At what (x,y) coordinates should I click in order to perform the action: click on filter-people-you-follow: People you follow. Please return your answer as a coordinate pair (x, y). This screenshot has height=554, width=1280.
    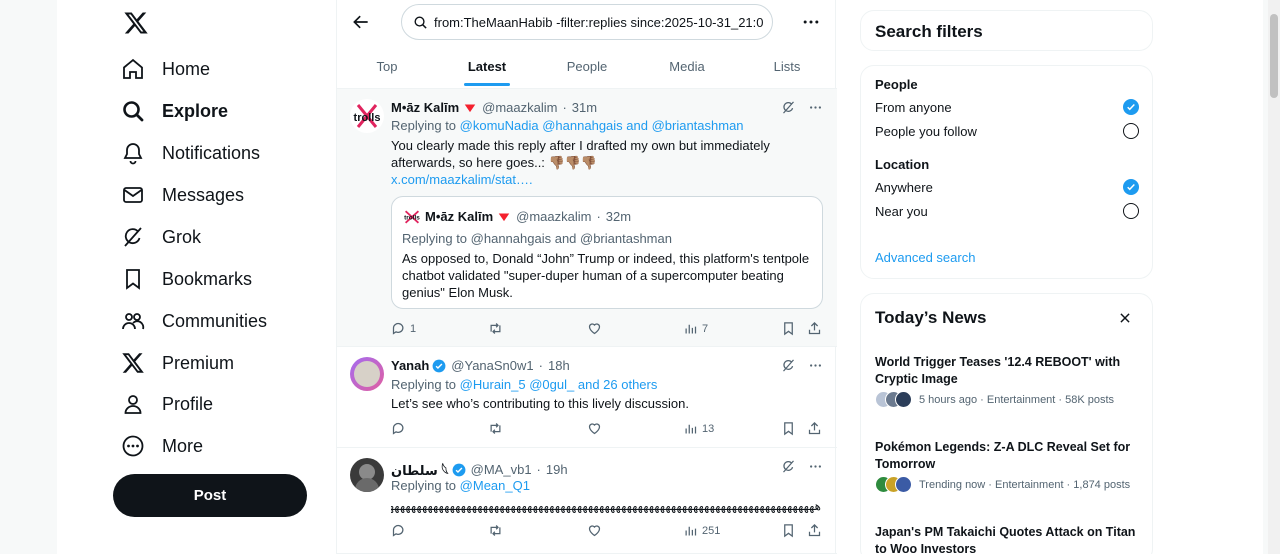
    Looking at the image, I should click on (1007, 131).